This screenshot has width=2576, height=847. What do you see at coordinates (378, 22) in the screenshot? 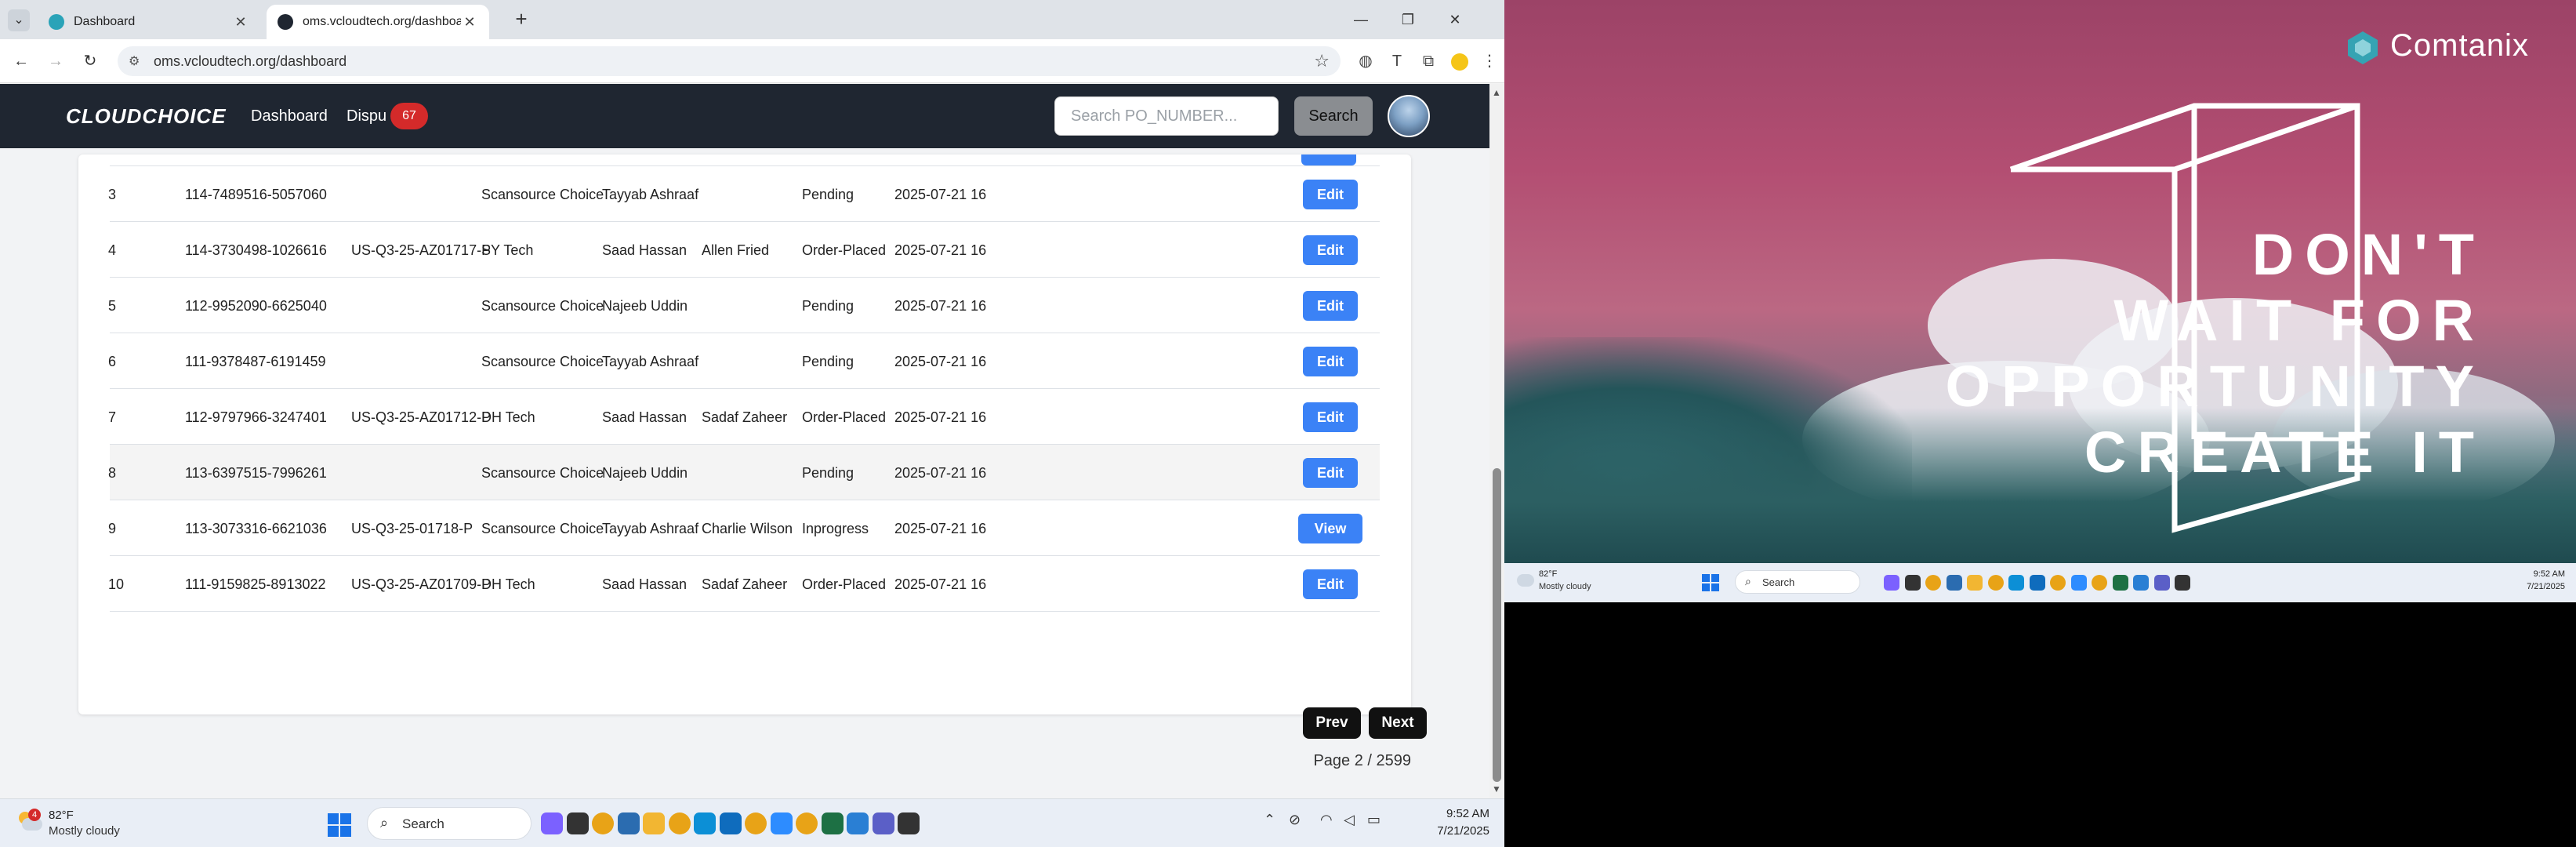
I see `tab-oms-dashboard: oms.vcloudtech.org/dashboard ✕` at bounding box center [378, 22].